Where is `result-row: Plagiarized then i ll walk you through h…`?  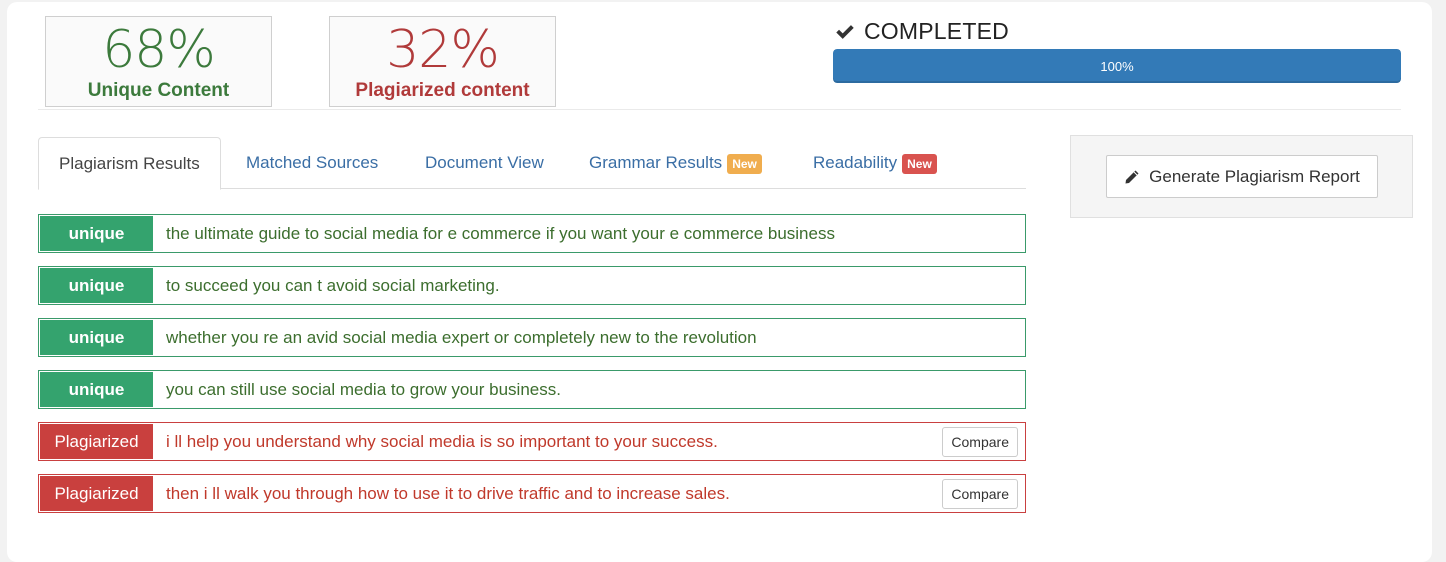 result-row: Plagiarized then i ll walk you through h… is located at coordinates (532, 493).